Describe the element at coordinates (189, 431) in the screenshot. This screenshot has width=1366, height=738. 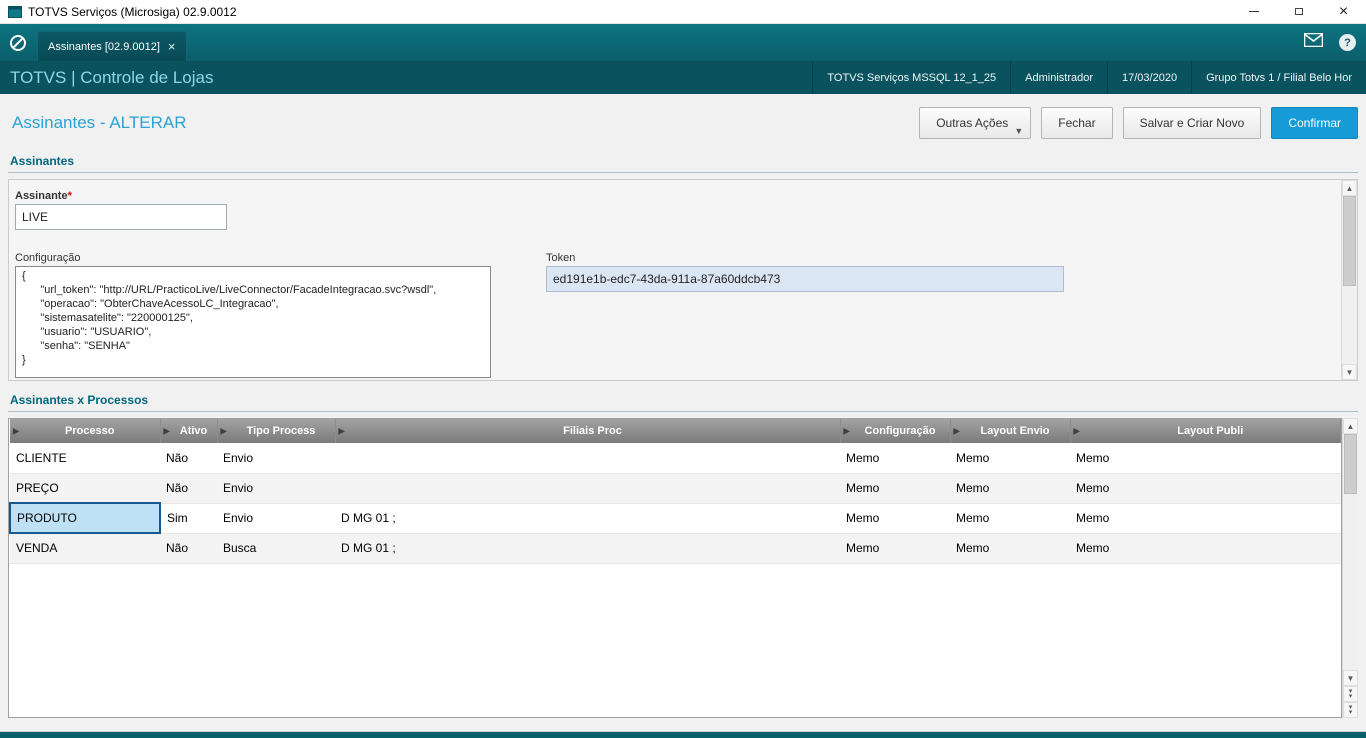
I see `column-header-ativo: ▶ Ativo` at that location.